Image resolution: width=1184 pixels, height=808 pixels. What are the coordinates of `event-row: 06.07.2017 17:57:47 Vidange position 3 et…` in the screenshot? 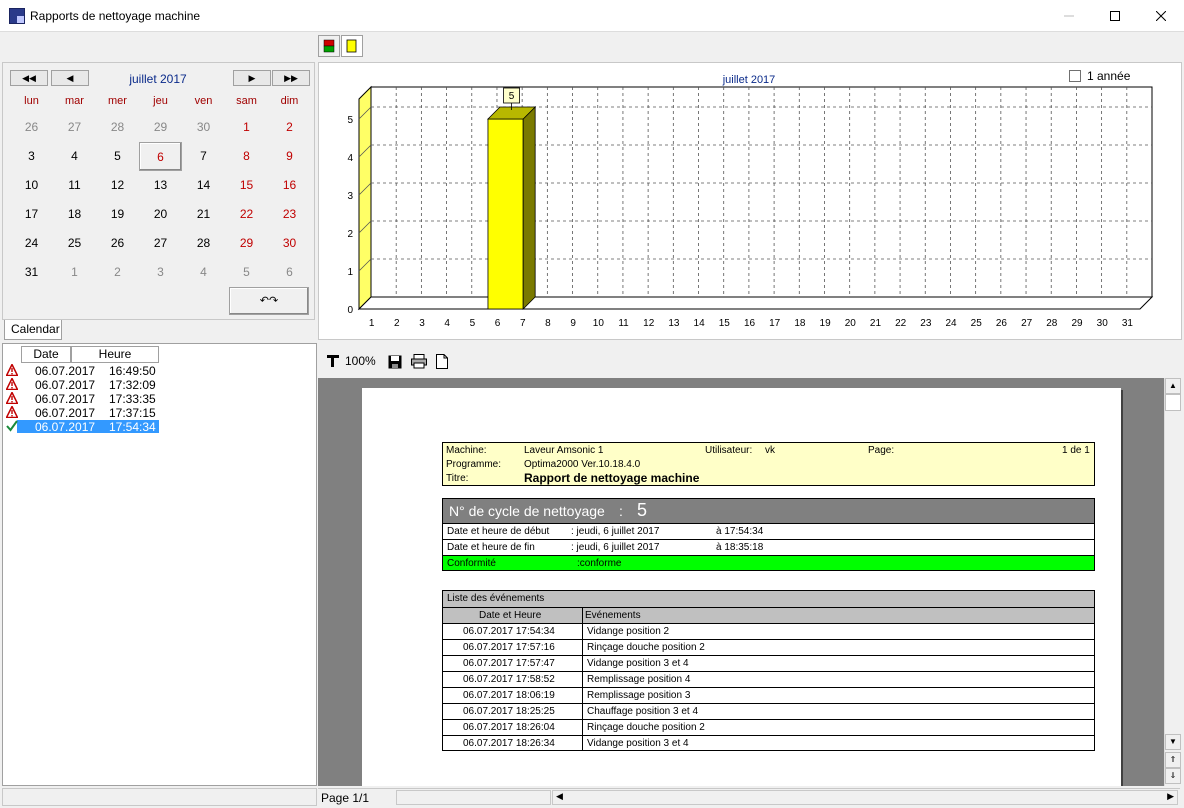 It's located at (768, 663).